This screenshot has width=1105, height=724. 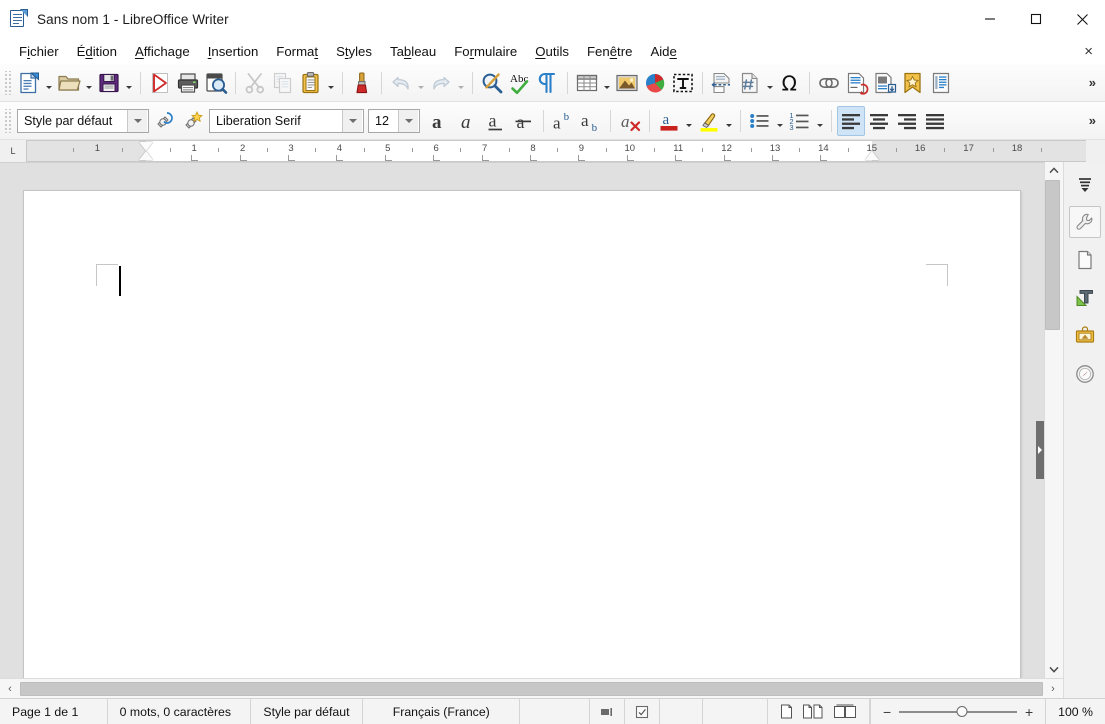 I want to click on status-language: Français (France), so click(x=442, y=711).